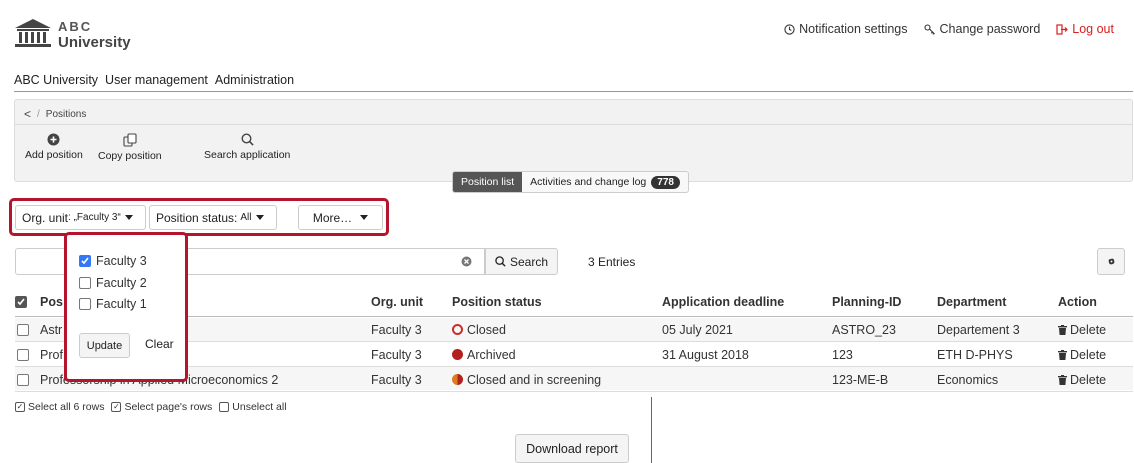 The image size is (1134, 463). Describe the element at coordinates (457, 354) in the screenshot. I see `status-archived-icon` at that location.